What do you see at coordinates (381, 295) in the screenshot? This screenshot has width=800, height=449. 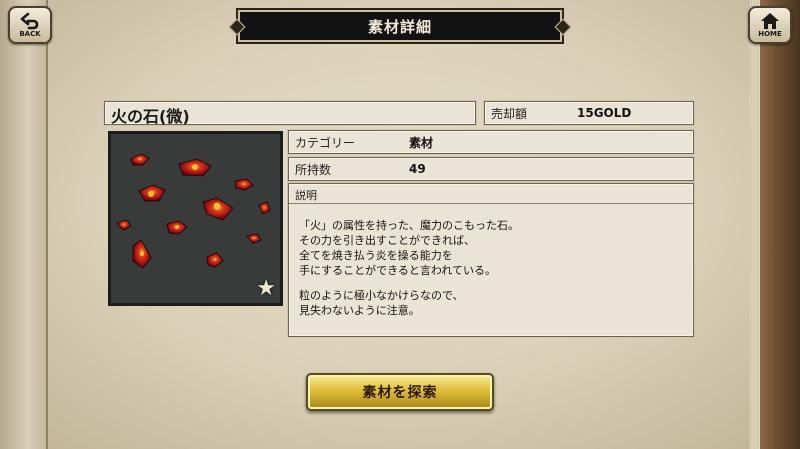 I see `description-line: 粒のように極小なかけらなので、` at bounding box center [381, 295].